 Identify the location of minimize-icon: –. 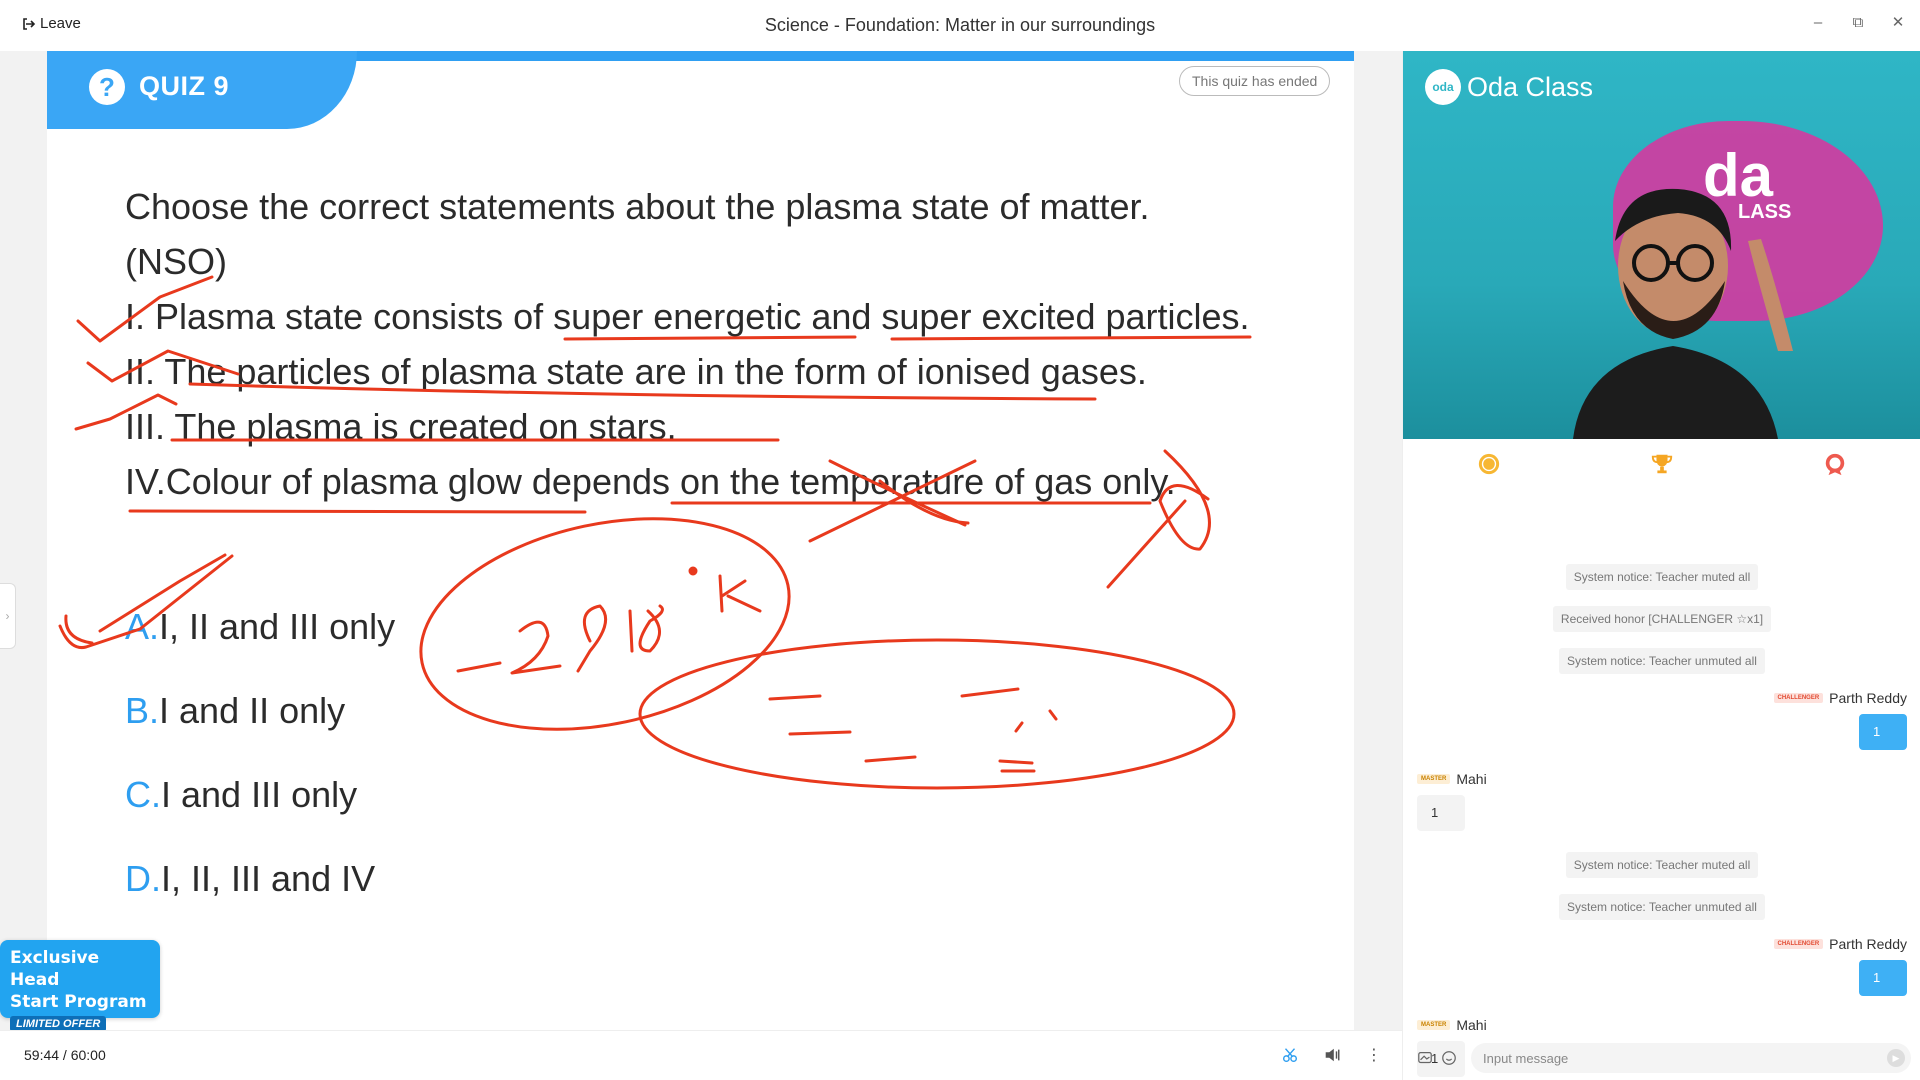
(1818, 22).